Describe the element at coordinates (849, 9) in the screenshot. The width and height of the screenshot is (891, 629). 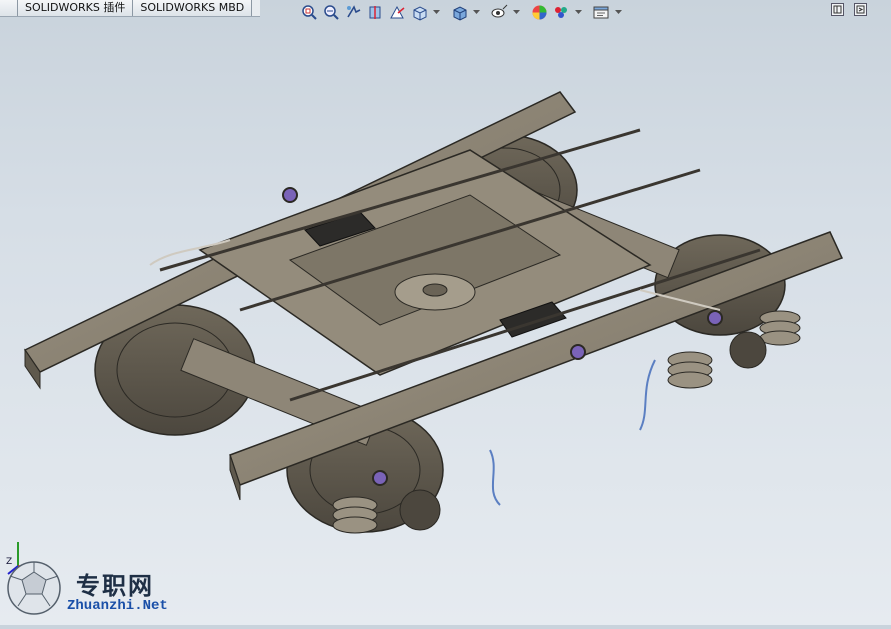
I see `viewport-window-controls` at that location.